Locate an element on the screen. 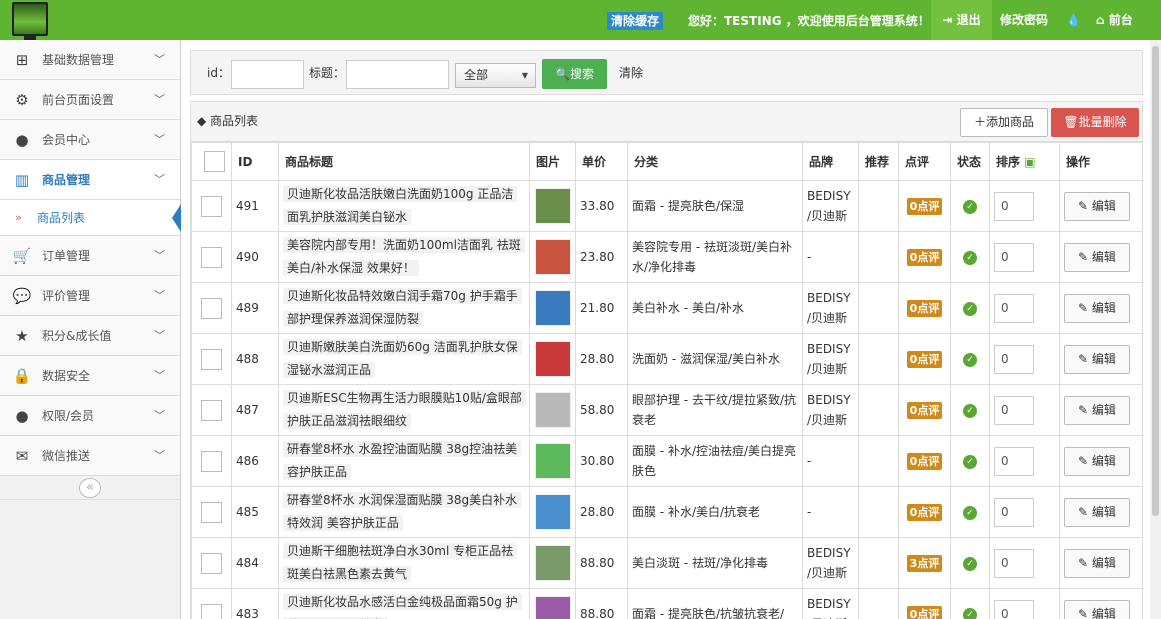 This screenshot has height=619, width=1161. id-input is located at coordinates (267, 74).